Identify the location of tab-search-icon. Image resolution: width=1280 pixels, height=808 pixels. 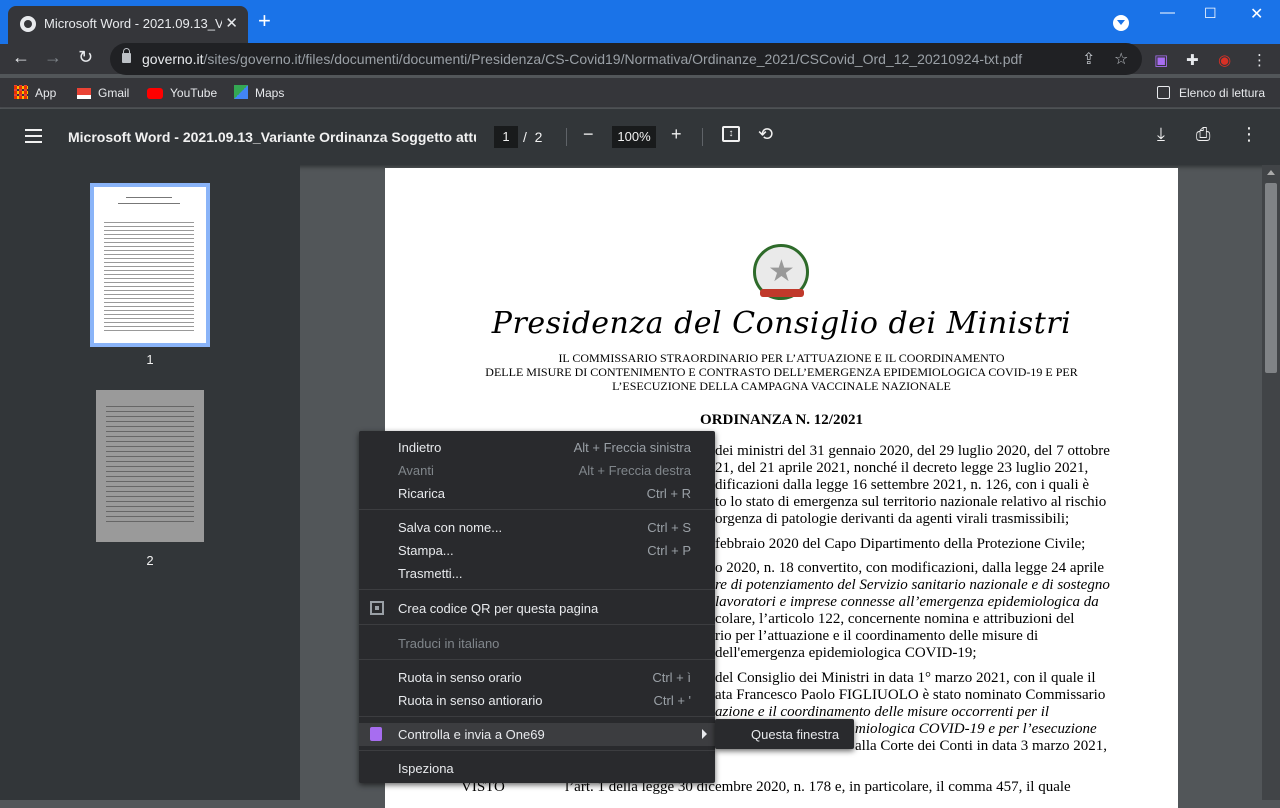
(1121, 23).